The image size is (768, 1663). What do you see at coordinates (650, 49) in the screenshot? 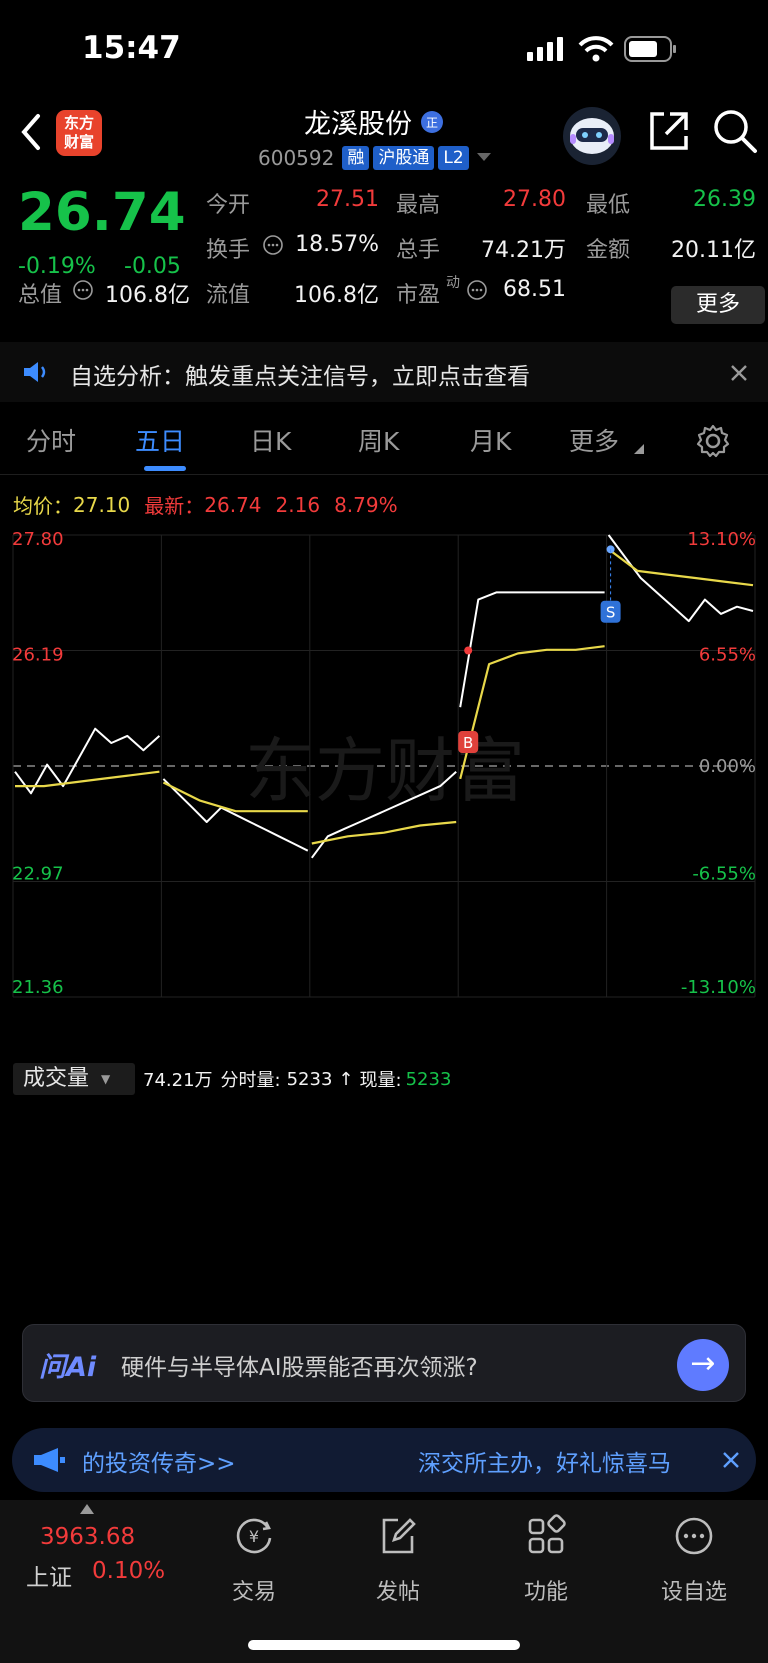
I see `battery-icon` at bounding box center [650, 49].